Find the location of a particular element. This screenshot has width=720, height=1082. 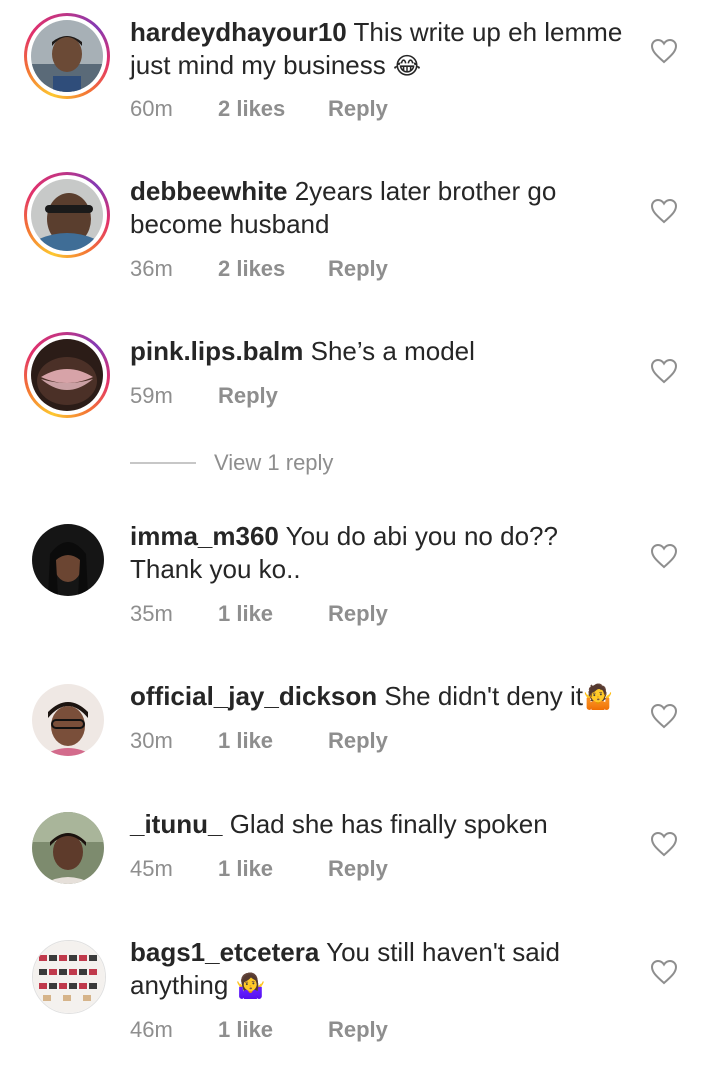

comment-body: pink.lips.balm She’s a model is located at coordinates (380, 351).